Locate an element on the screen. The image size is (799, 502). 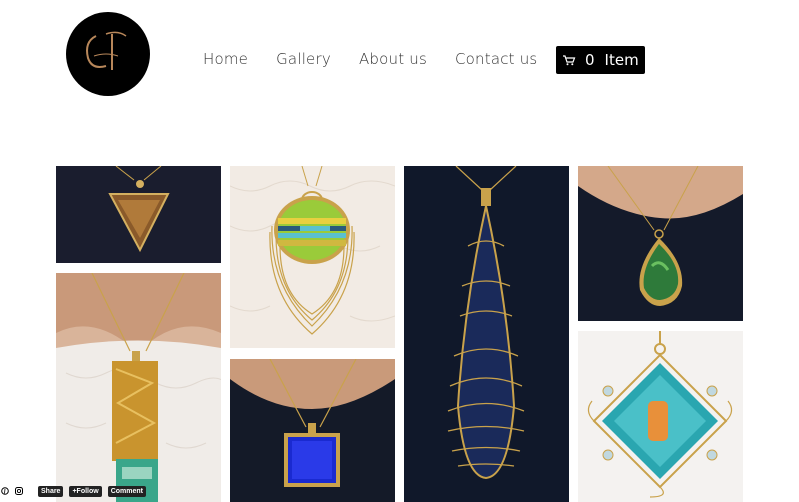
gallery-photo-long-wire-teardrop is located at coordinates (486, 334).